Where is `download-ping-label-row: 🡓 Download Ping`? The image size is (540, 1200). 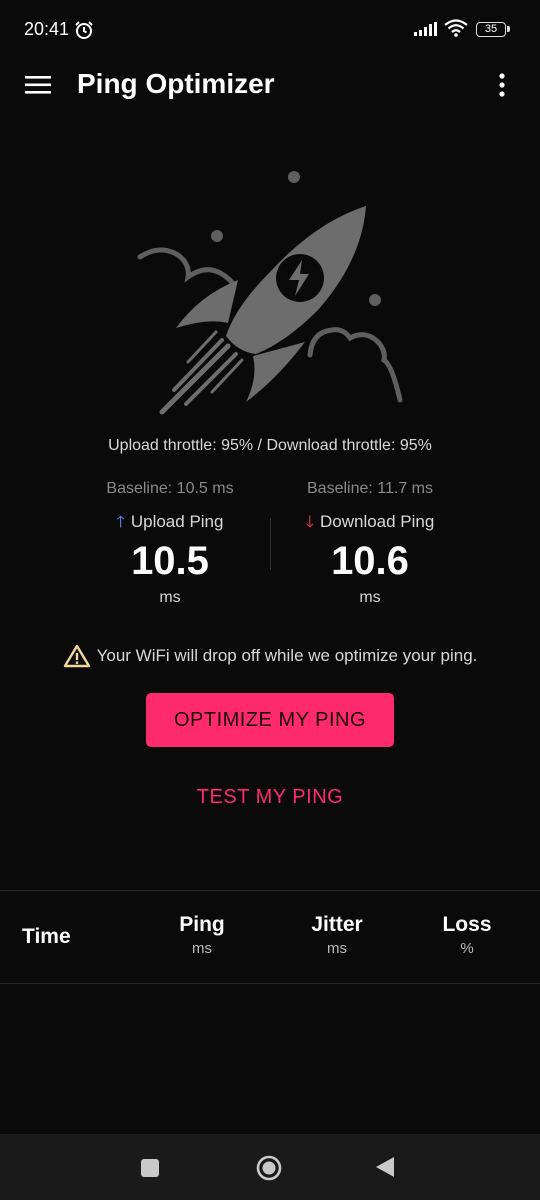
download-ping-label-row: 🡓 Download Ping is located at coordinates (370, 522).